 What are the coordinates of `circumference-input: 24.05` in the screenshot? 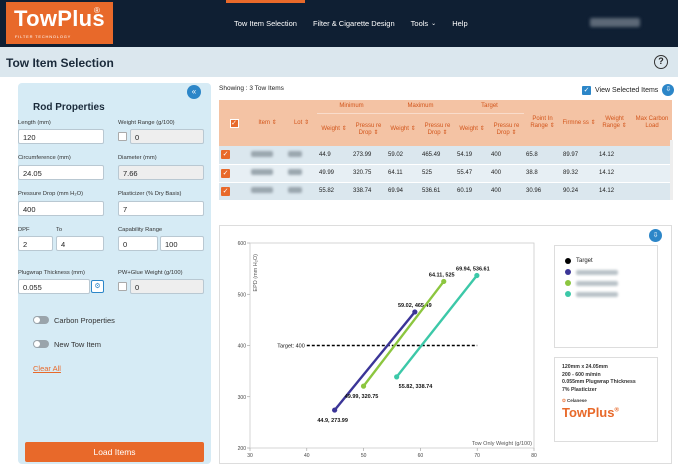 It's located at (61, 172).